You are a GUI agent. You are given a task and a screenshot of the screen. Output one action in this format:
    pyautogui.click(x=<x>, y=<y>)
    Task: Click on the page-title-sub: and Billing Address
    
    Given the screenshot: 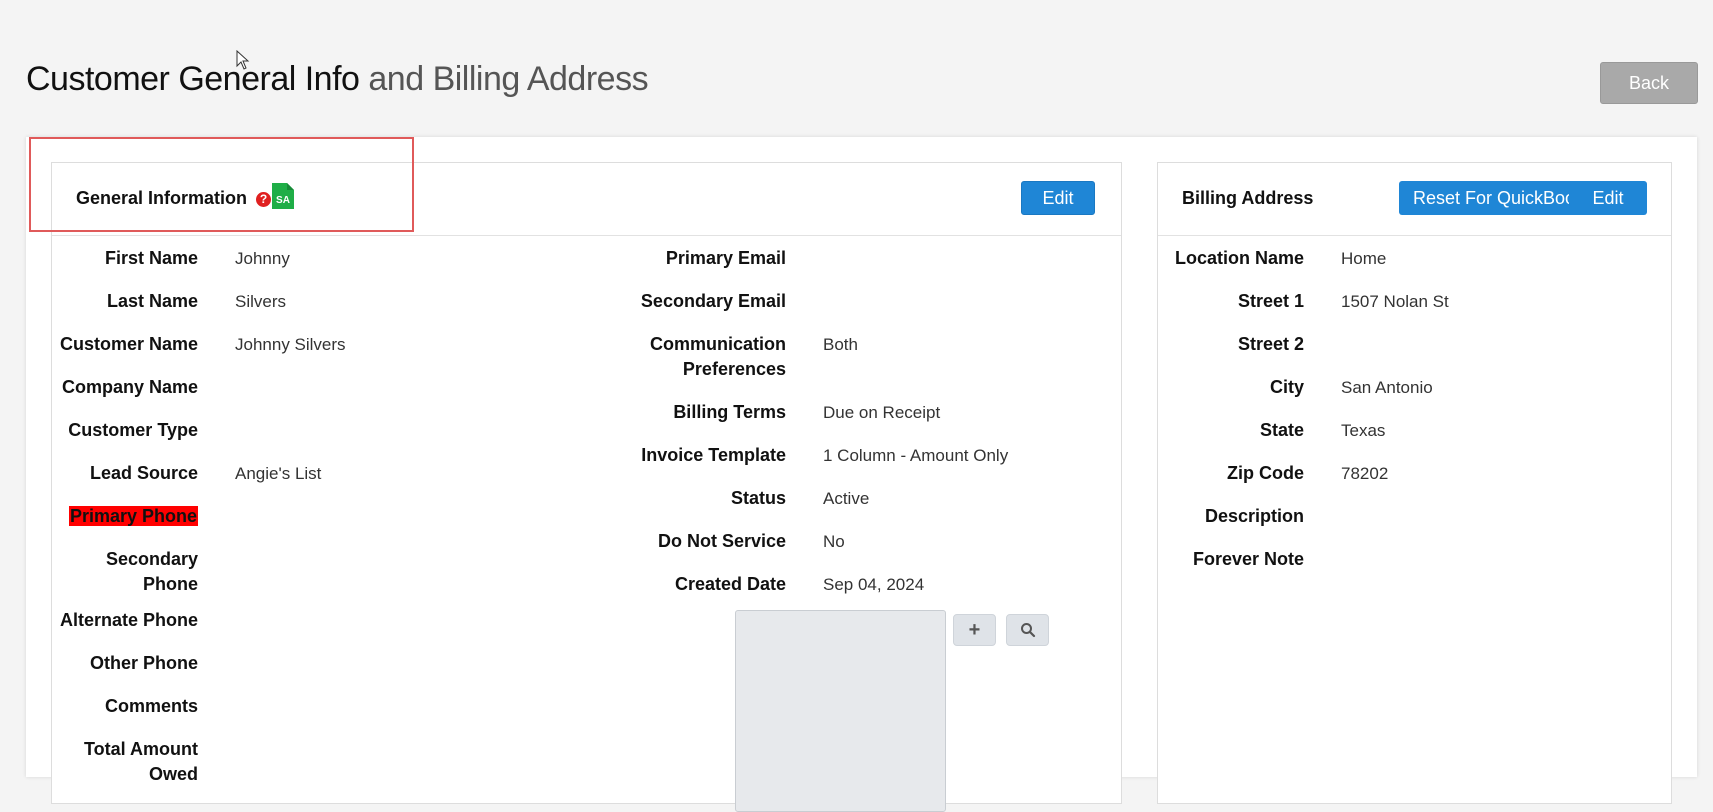 What is the action you would take?
    pyautogui.click(x=508, y=79)
    